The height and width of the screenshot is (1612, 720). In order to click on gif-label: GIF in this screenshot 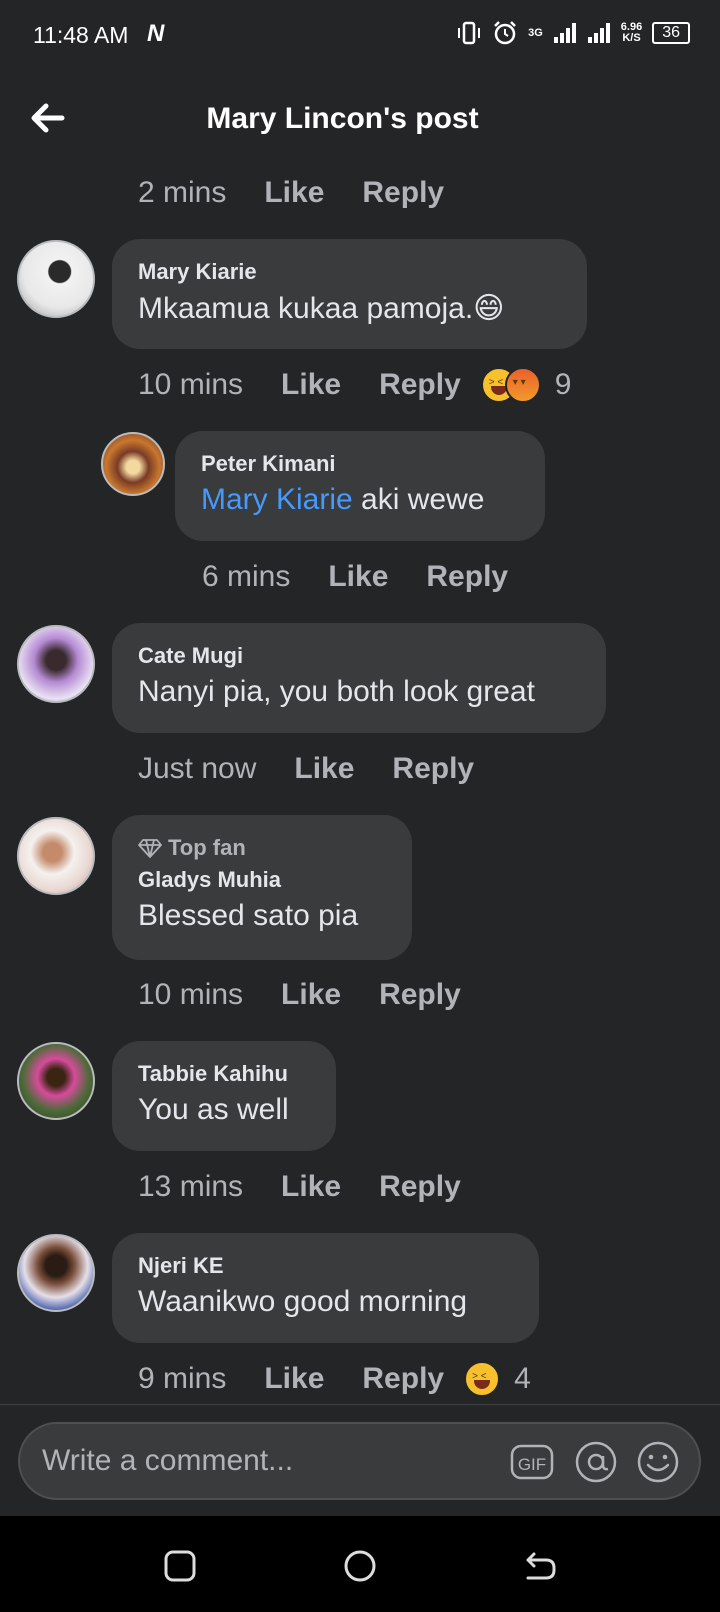, I will do `click(532, 1464)`.